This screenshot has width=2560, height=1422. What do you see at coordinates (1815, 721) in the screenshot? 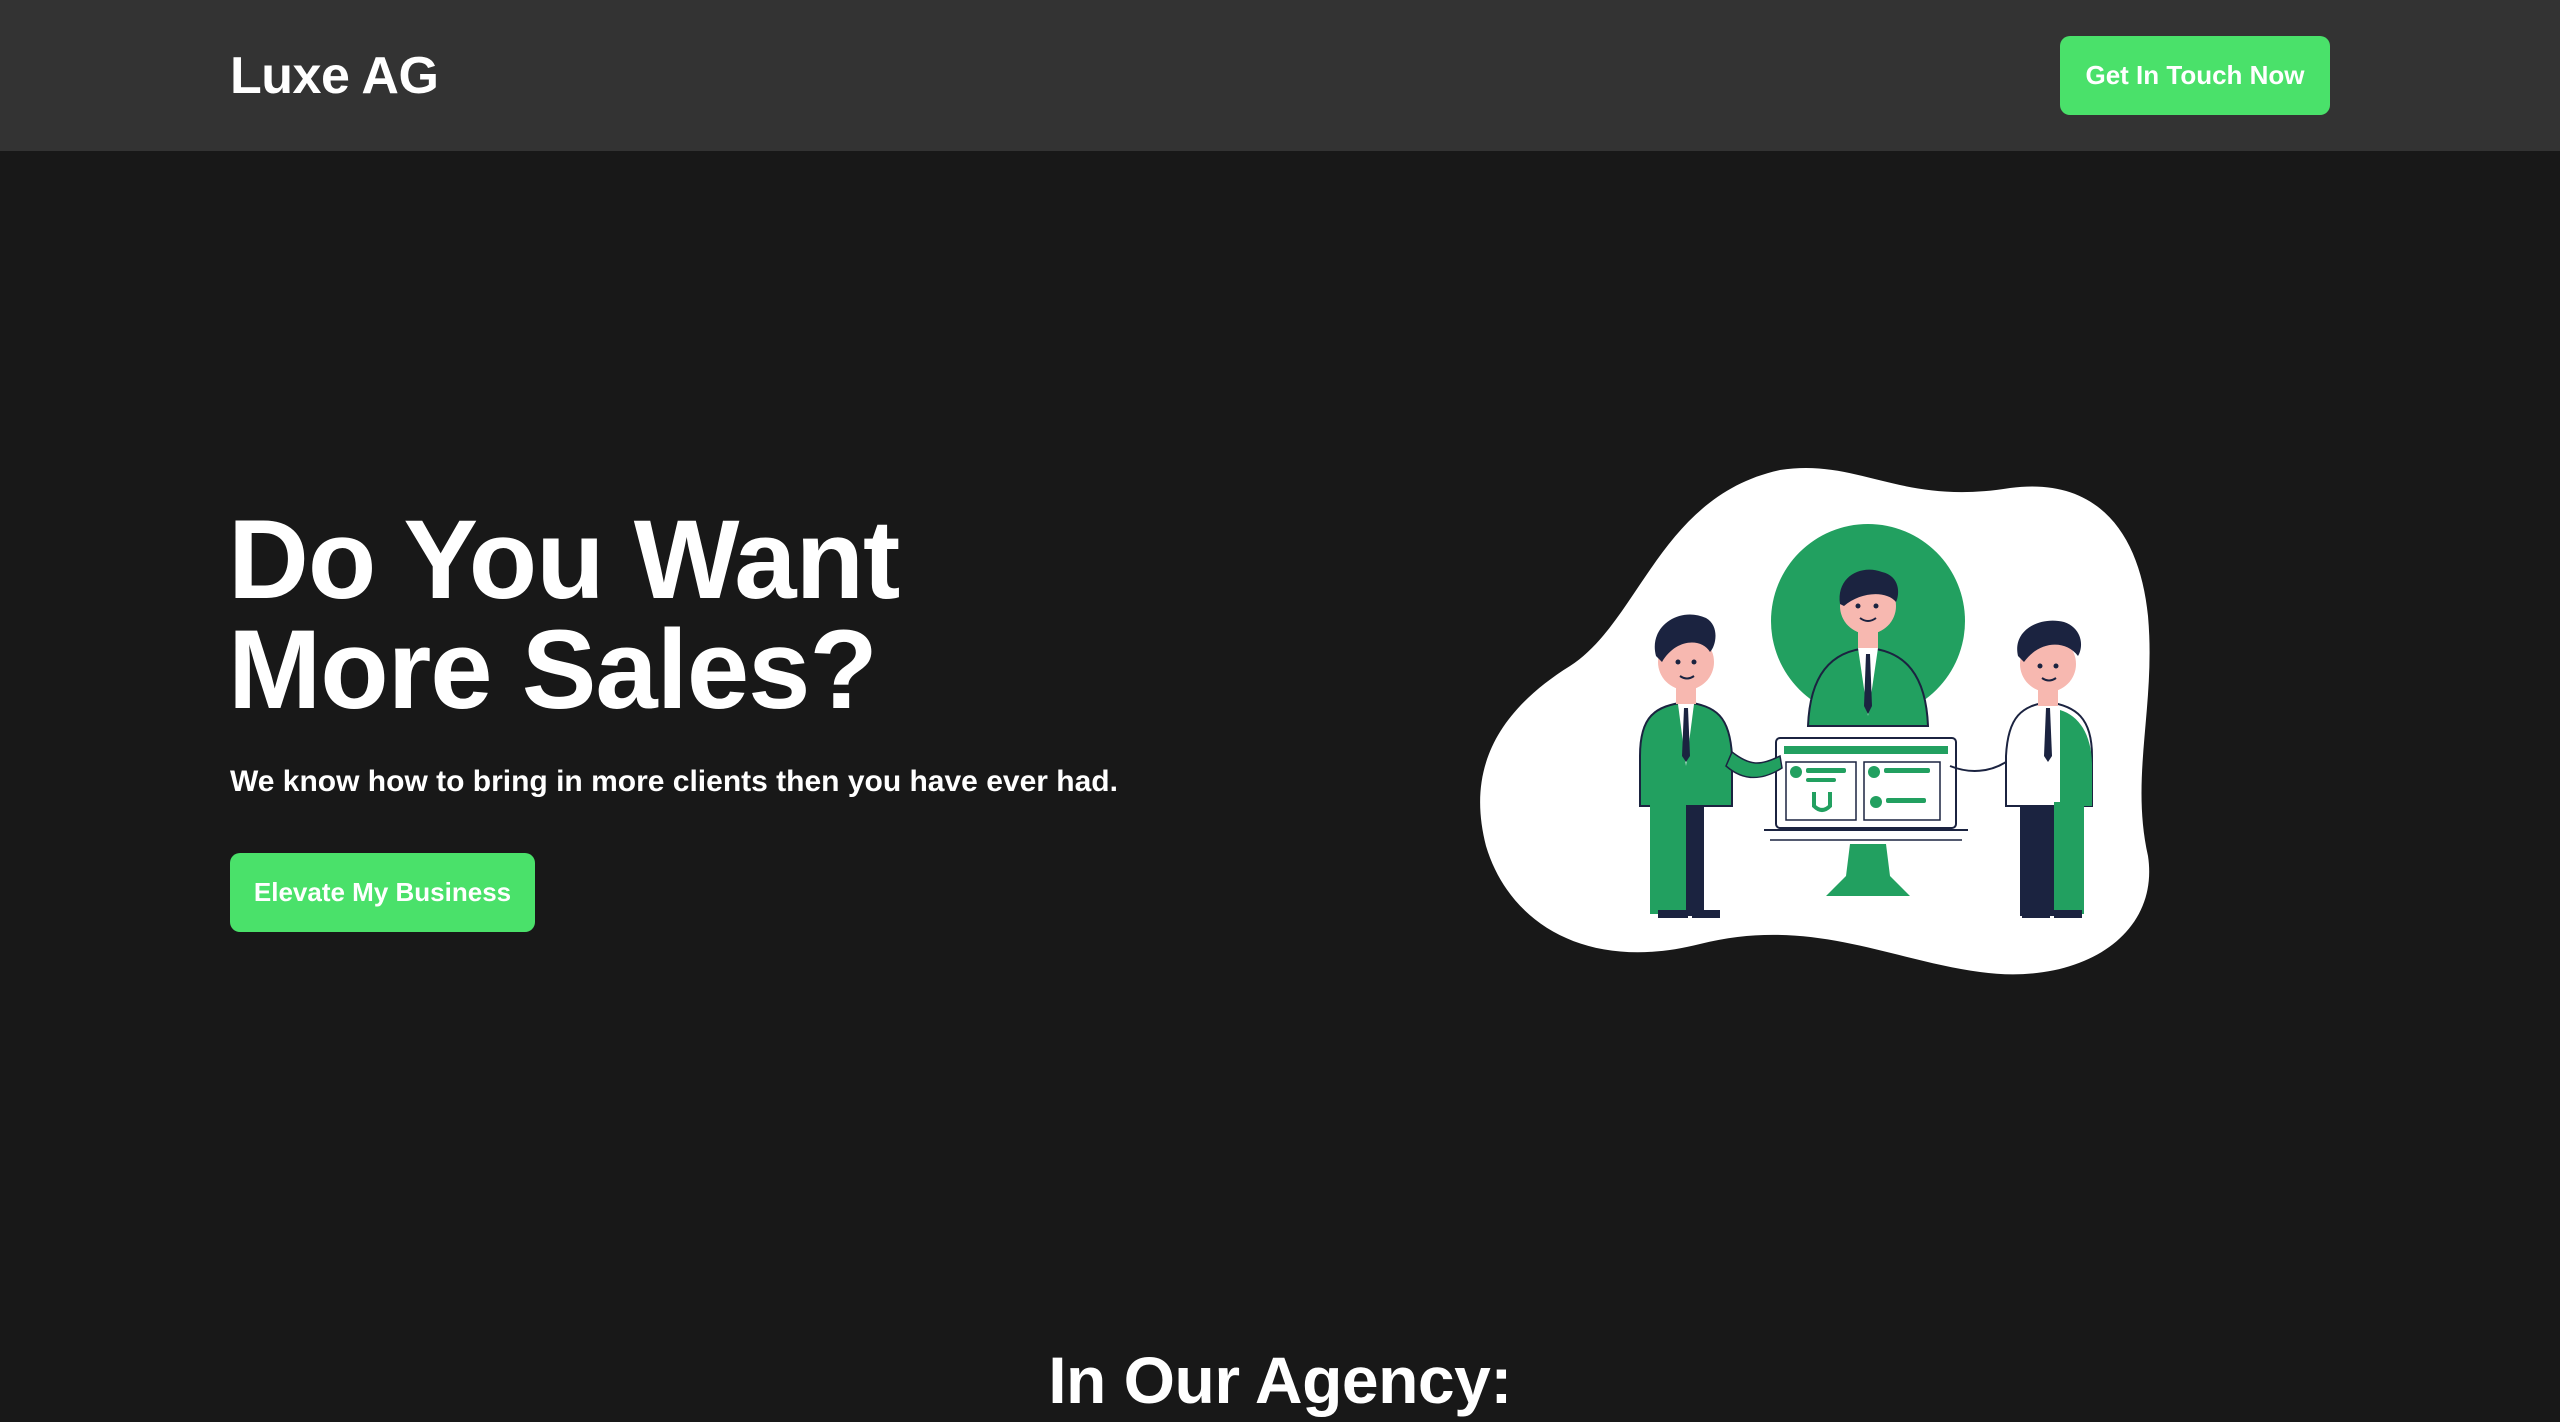
I see `business-team-illustration` at bounding box center [1815, 721].